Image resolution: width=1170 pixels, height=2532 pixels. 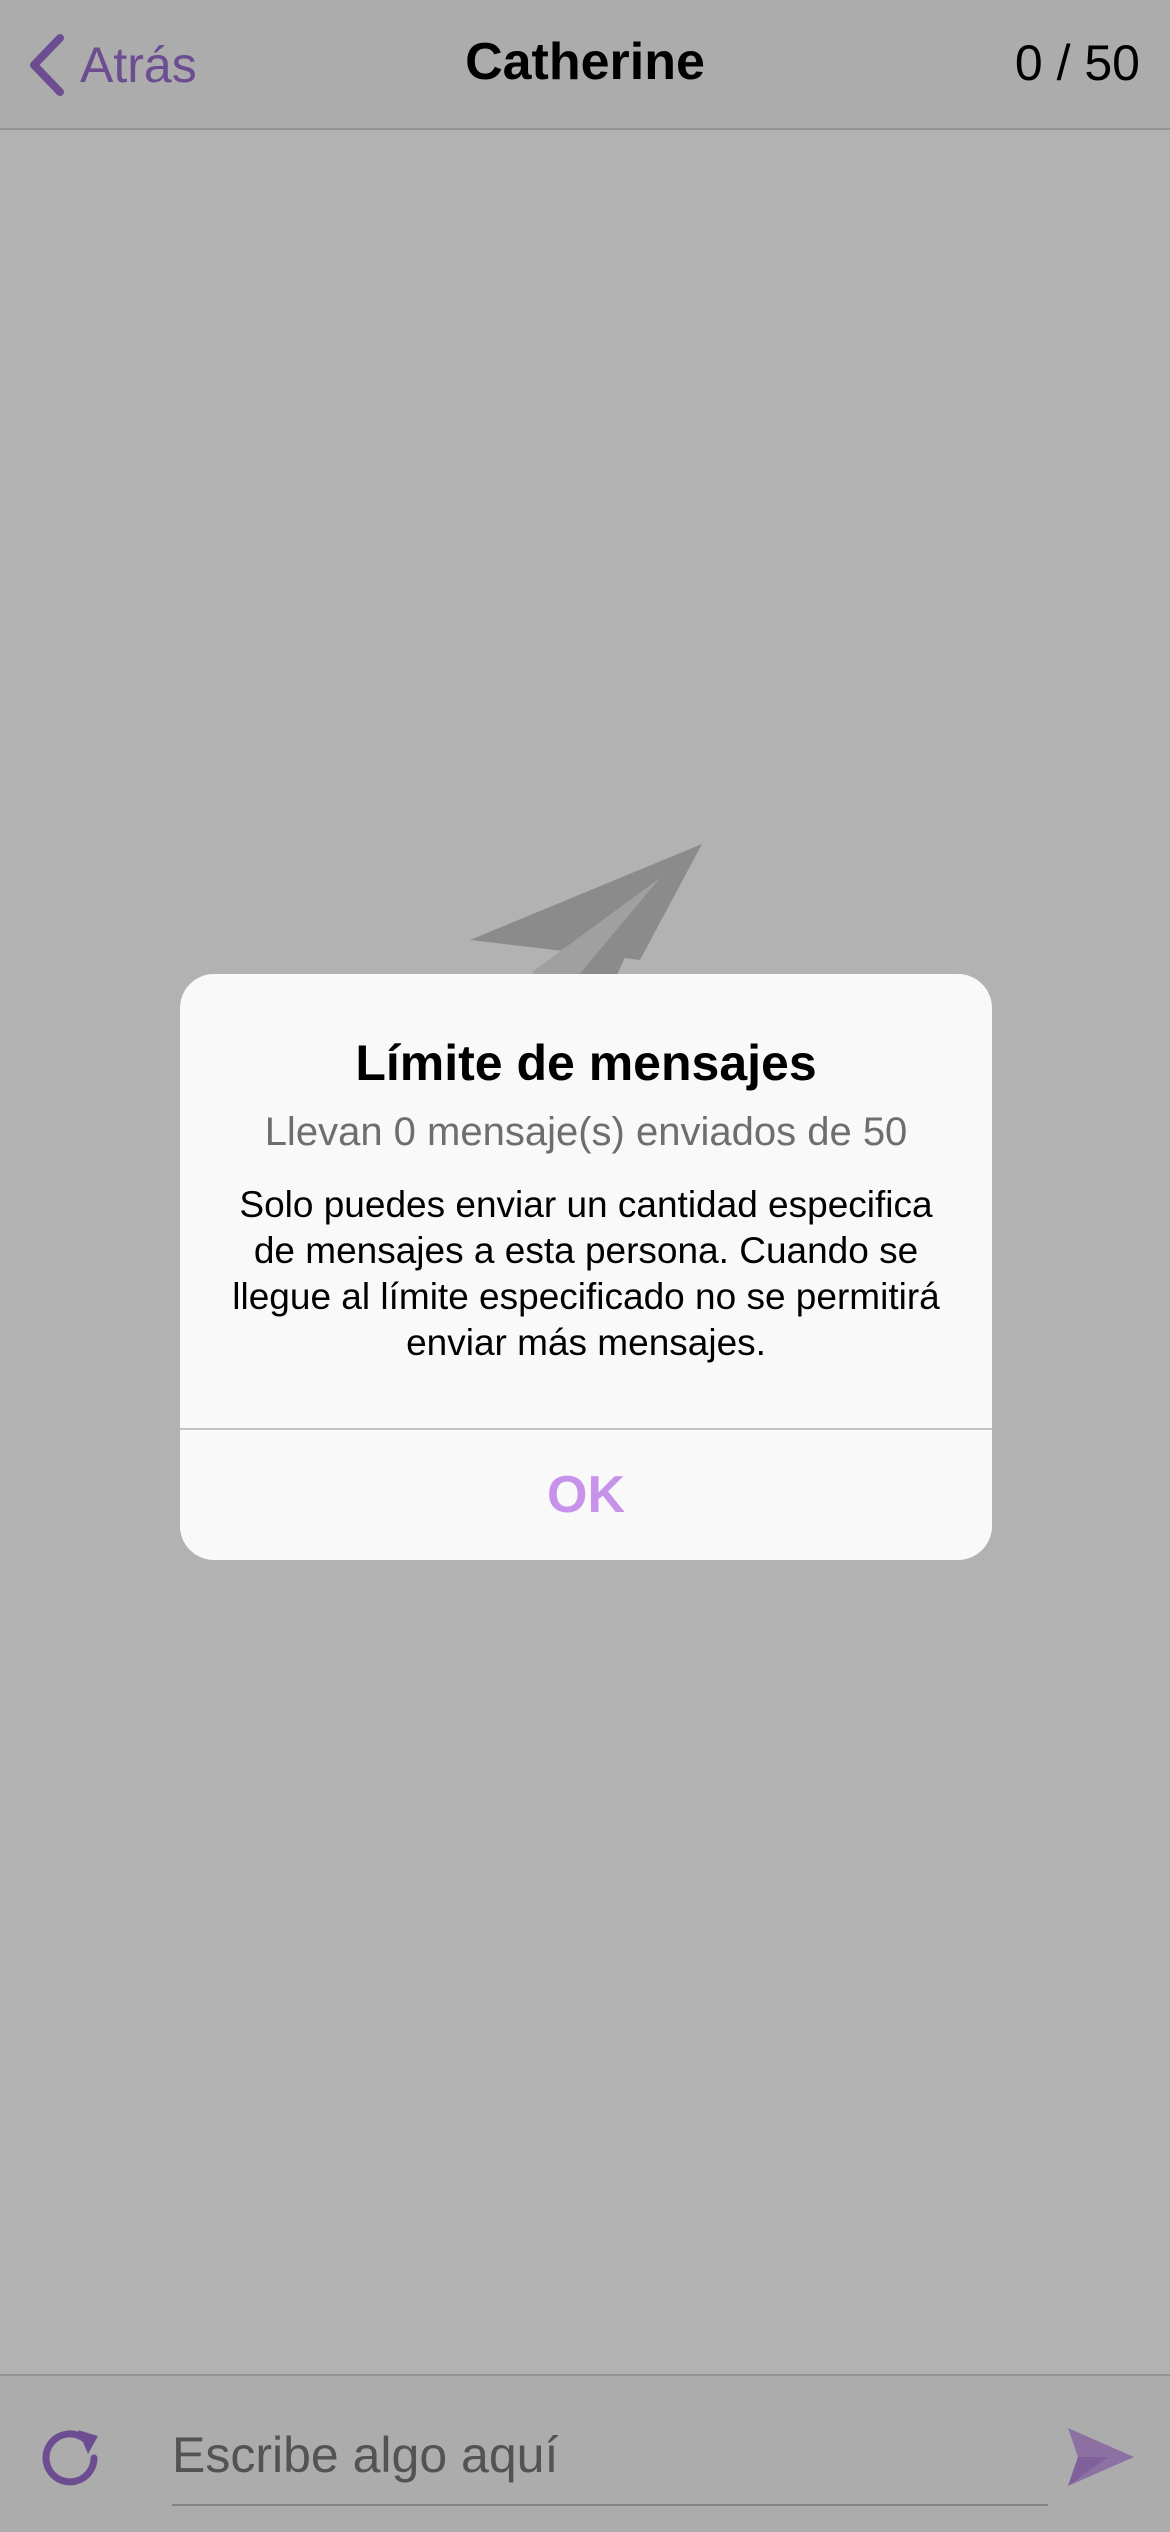 I want to click on dialog-subtitle: Llevan 0 mensaje(s) enviados de 50, so click(x=586, y=1132).